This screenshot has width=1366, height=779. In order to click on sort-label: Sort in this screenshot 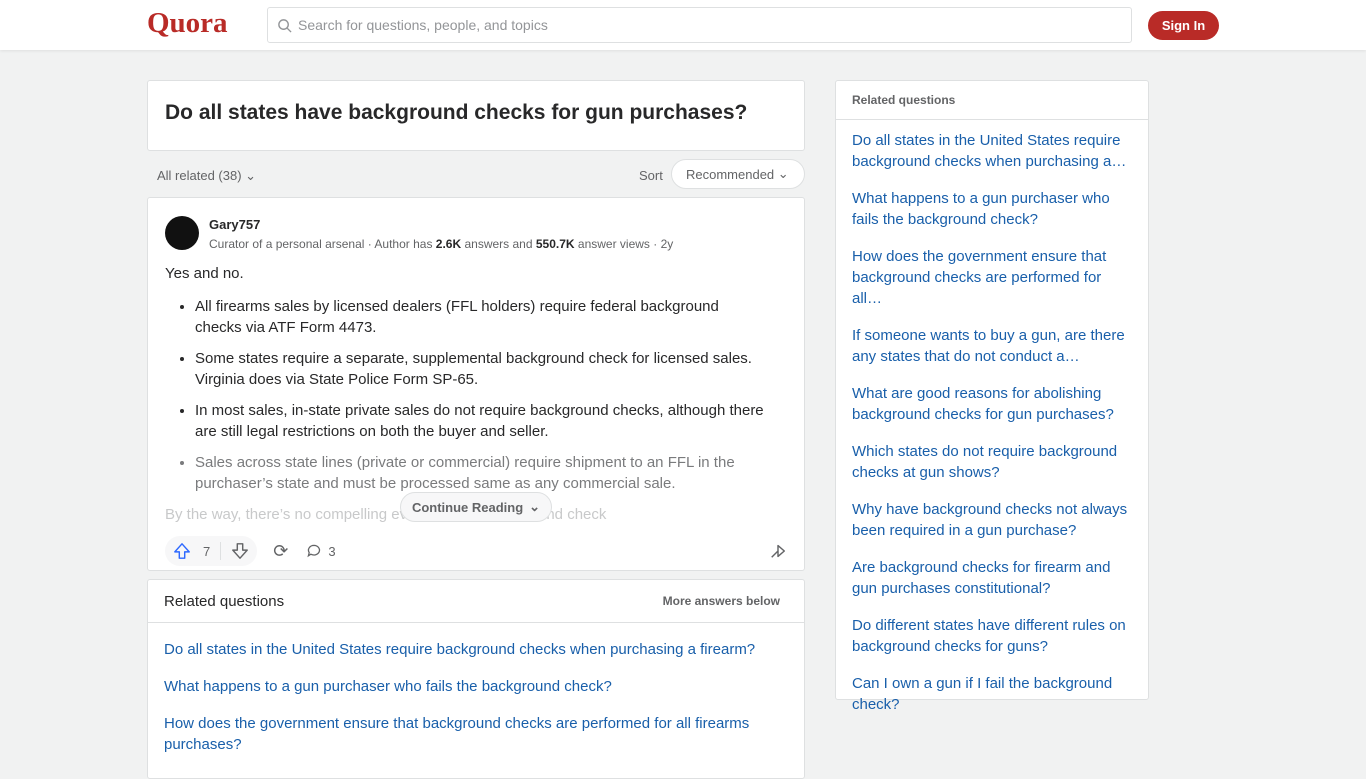, I will do `click(651, 175)`.